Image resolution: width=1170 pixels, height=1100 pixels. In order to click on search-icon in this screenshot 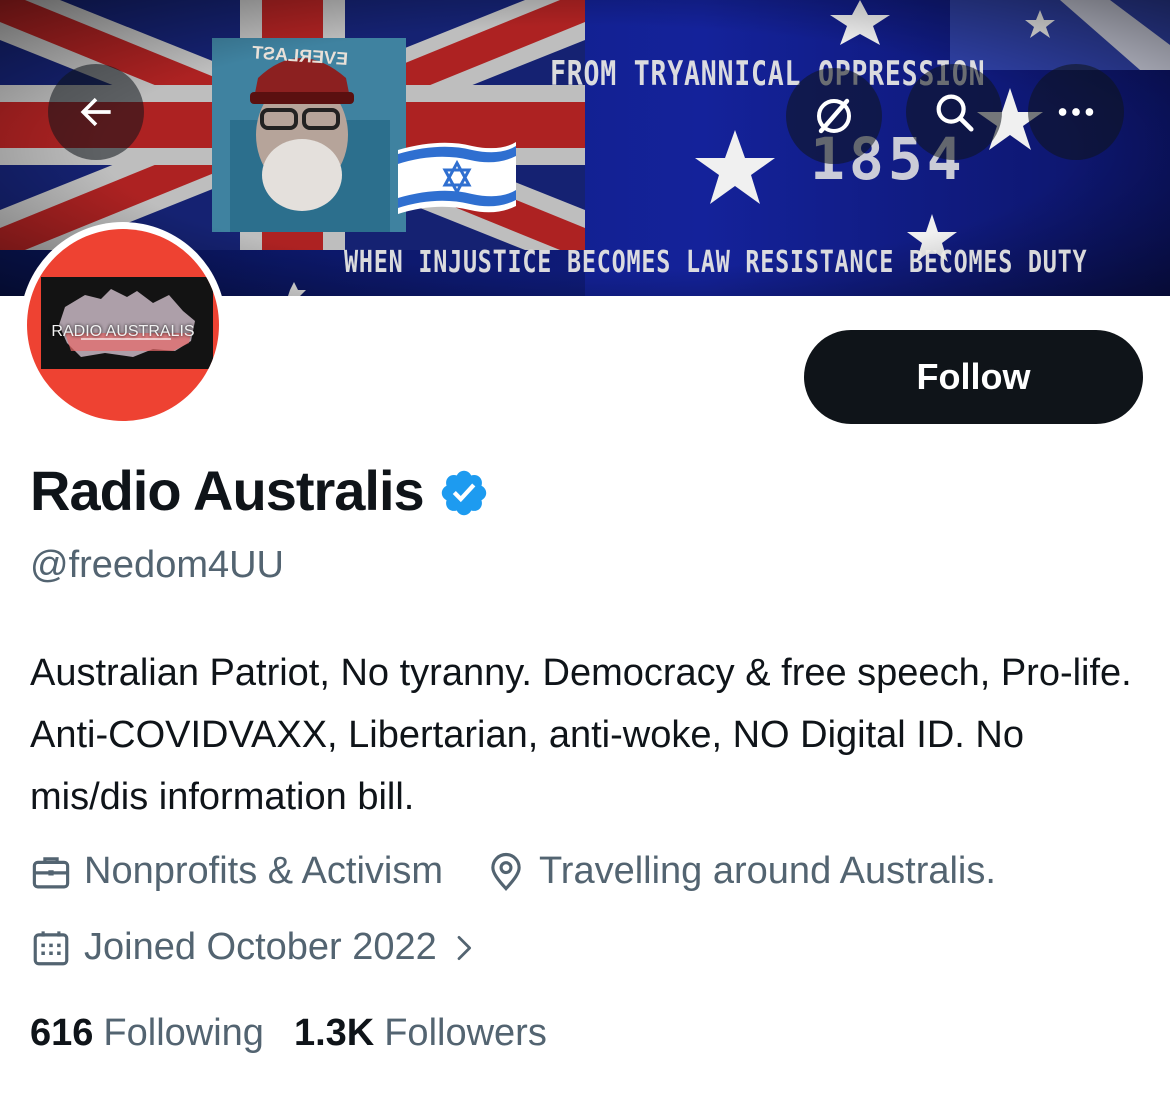, I will do `click(955, 113)`.